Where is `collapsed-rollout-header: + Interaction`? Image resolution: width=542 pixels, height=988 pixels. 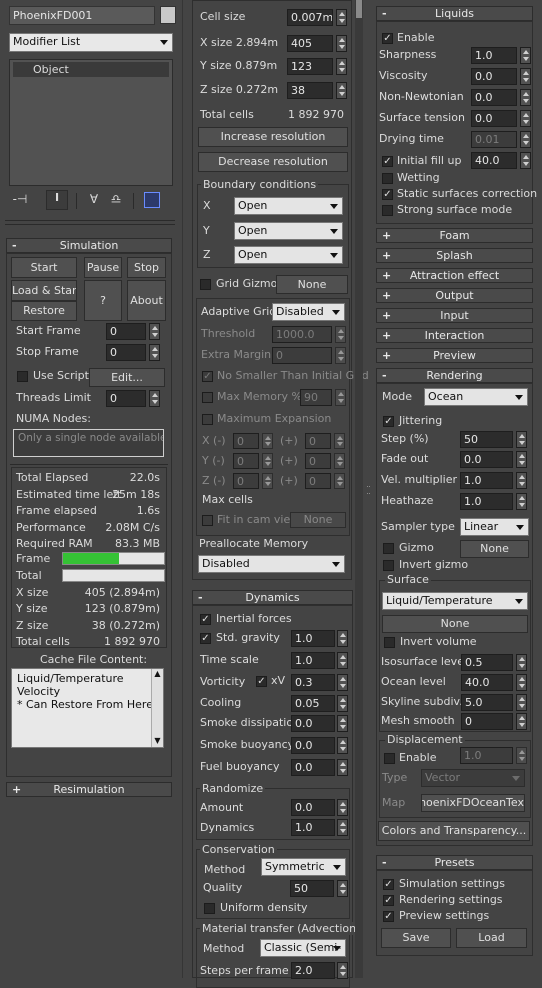 collapsed-rollout-header: + Interaction is located at coordinates (454, 335).